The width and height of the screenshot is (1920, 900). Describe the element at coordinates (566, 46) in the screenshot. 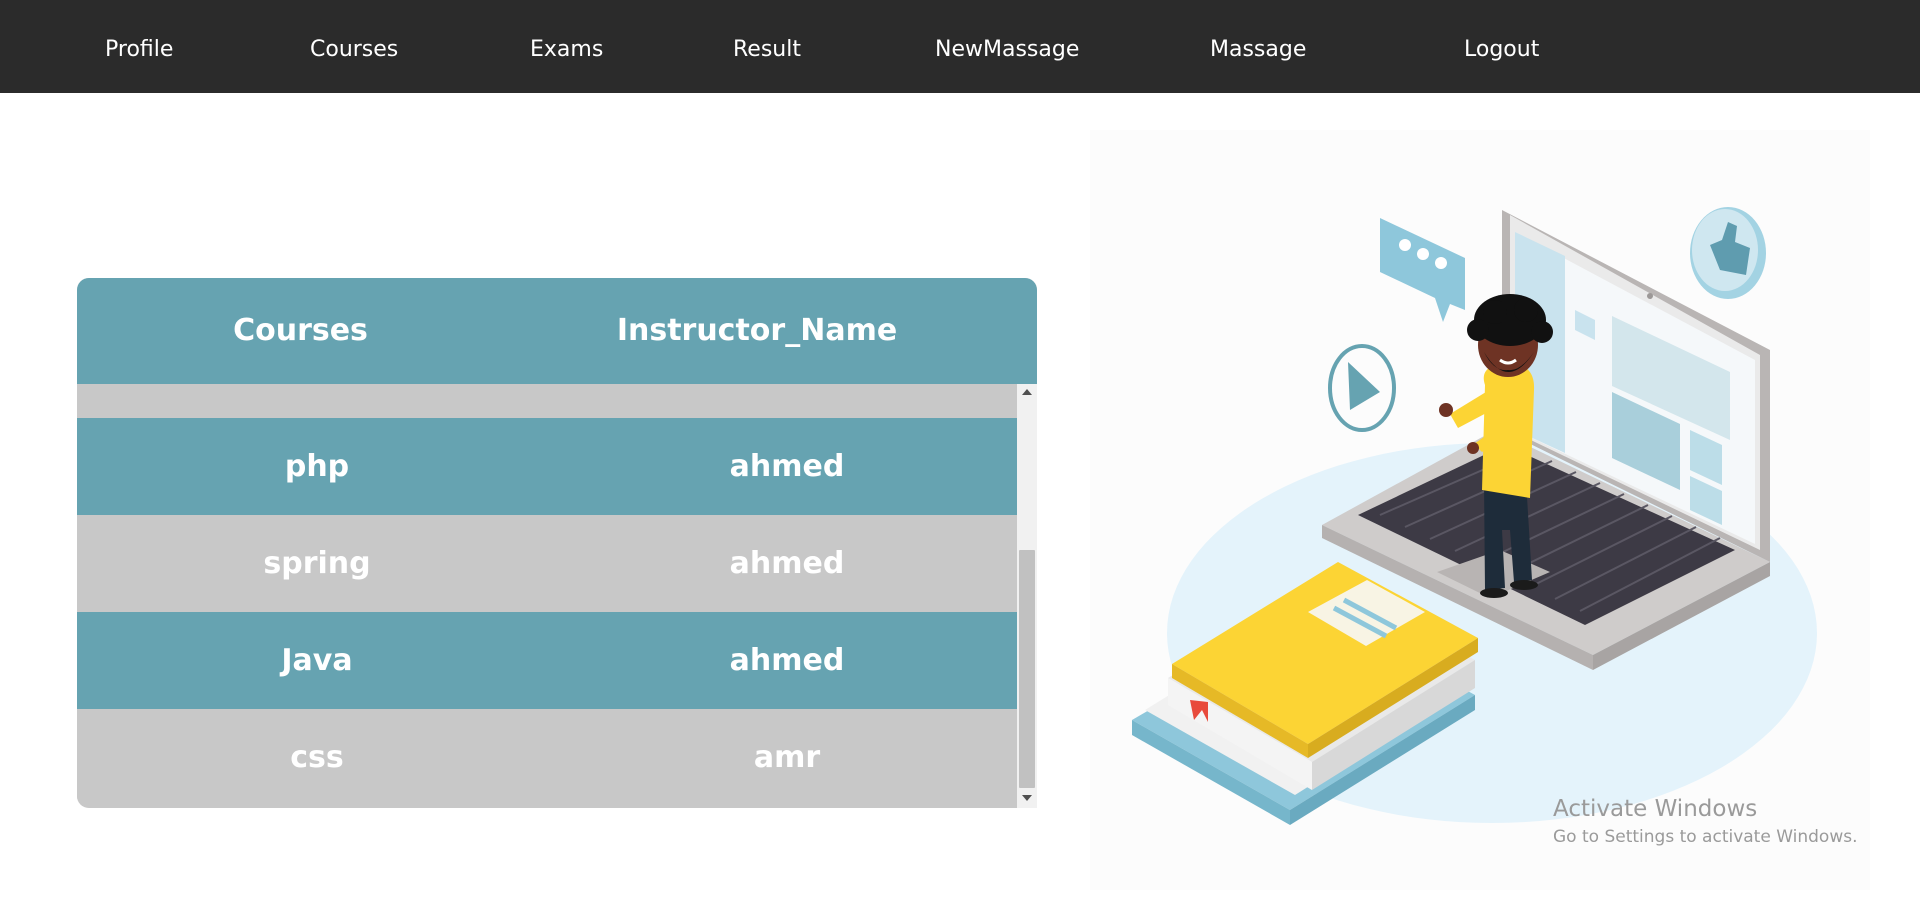

I see `nav-exams: Exams` at that location.